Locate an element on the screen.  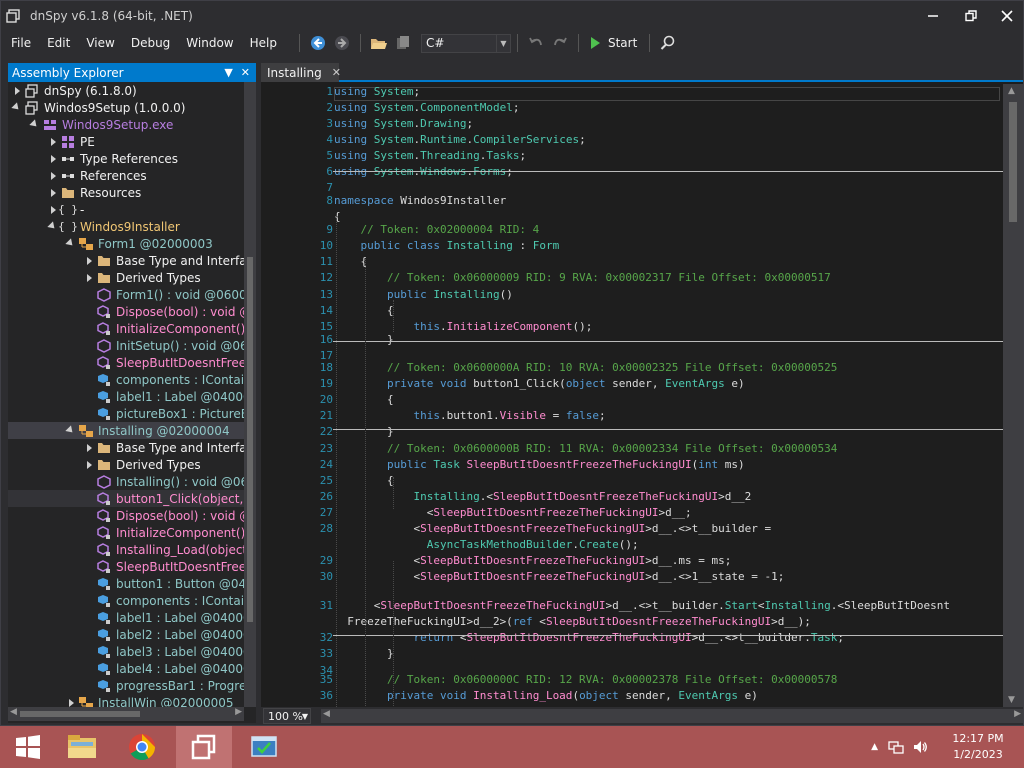
code-line: using System.Drawing; is located at coordinates (403, 124).